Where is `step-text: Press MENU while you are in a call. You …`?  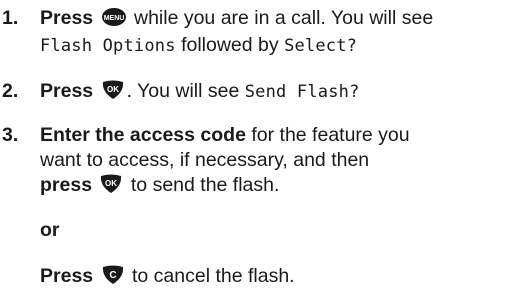
step-text: Press MENU while you are in a call. You … is located at coordinates (236, 18).